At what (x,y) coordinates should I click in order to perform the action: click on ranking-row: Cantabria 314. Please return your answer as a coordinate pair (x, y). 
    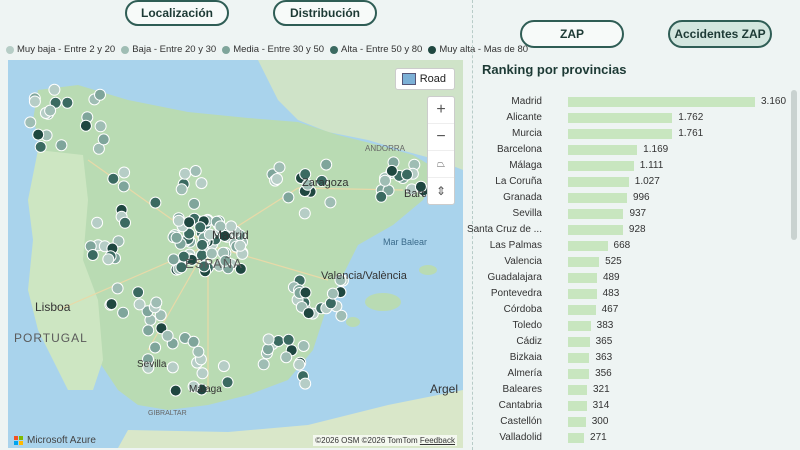
    Looking at the image, I should click on (635, 406).